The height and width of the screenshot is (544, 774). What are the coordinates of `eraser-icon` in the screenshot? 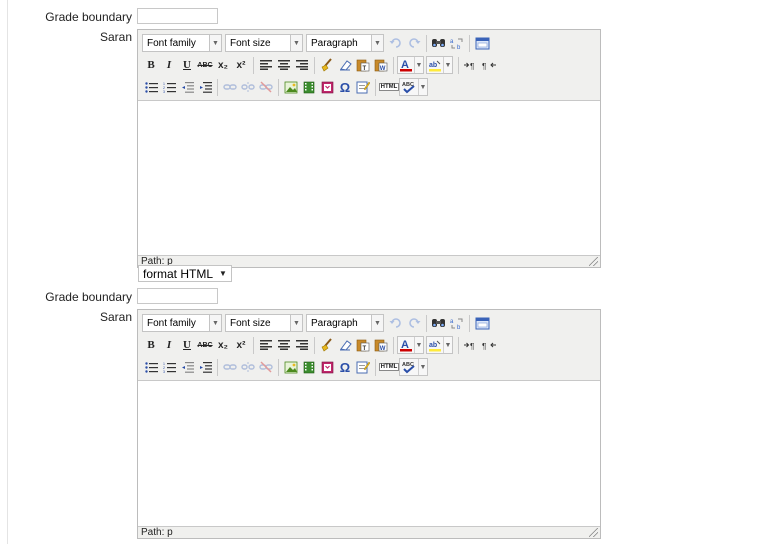 It's located at (346, 345).